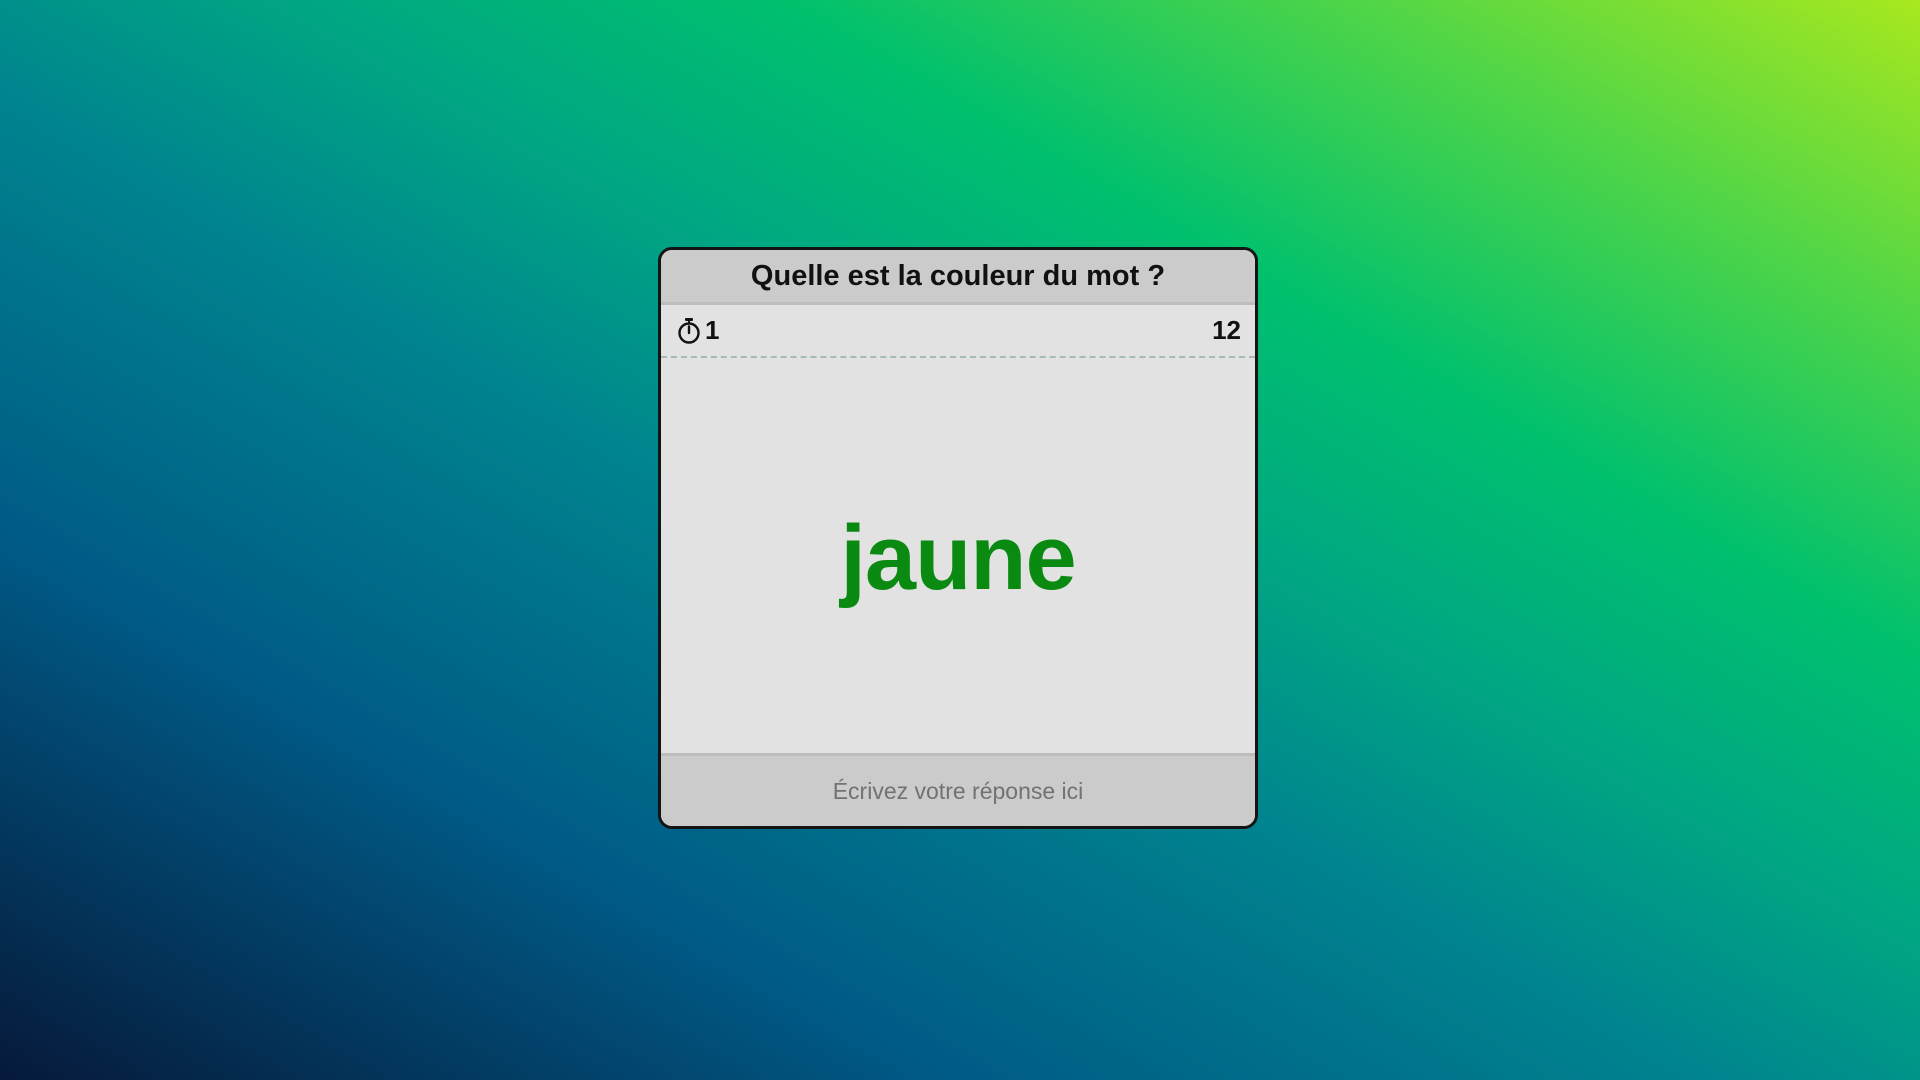  I want to click on color-word: jaune, so click(958, 558).